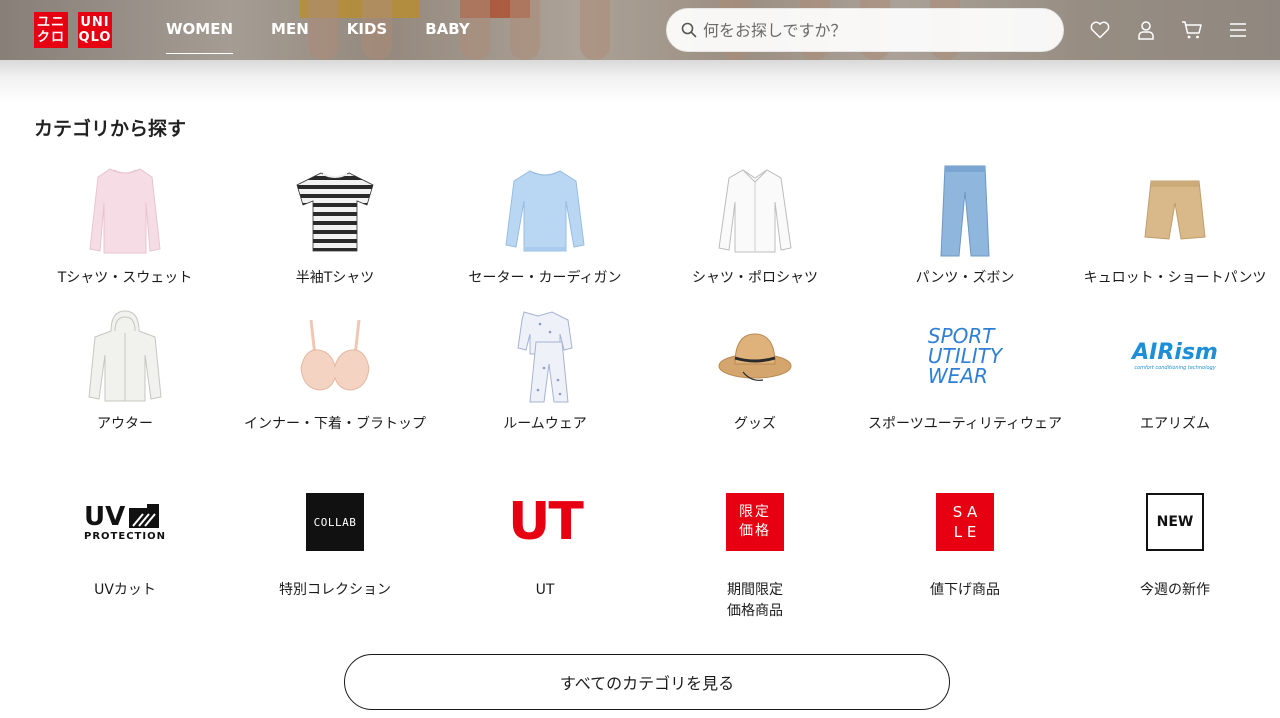 The image size is (1280, 718). Describe the element at coordinates (873, 30) in the screenshot. I see `search-input` at that location.